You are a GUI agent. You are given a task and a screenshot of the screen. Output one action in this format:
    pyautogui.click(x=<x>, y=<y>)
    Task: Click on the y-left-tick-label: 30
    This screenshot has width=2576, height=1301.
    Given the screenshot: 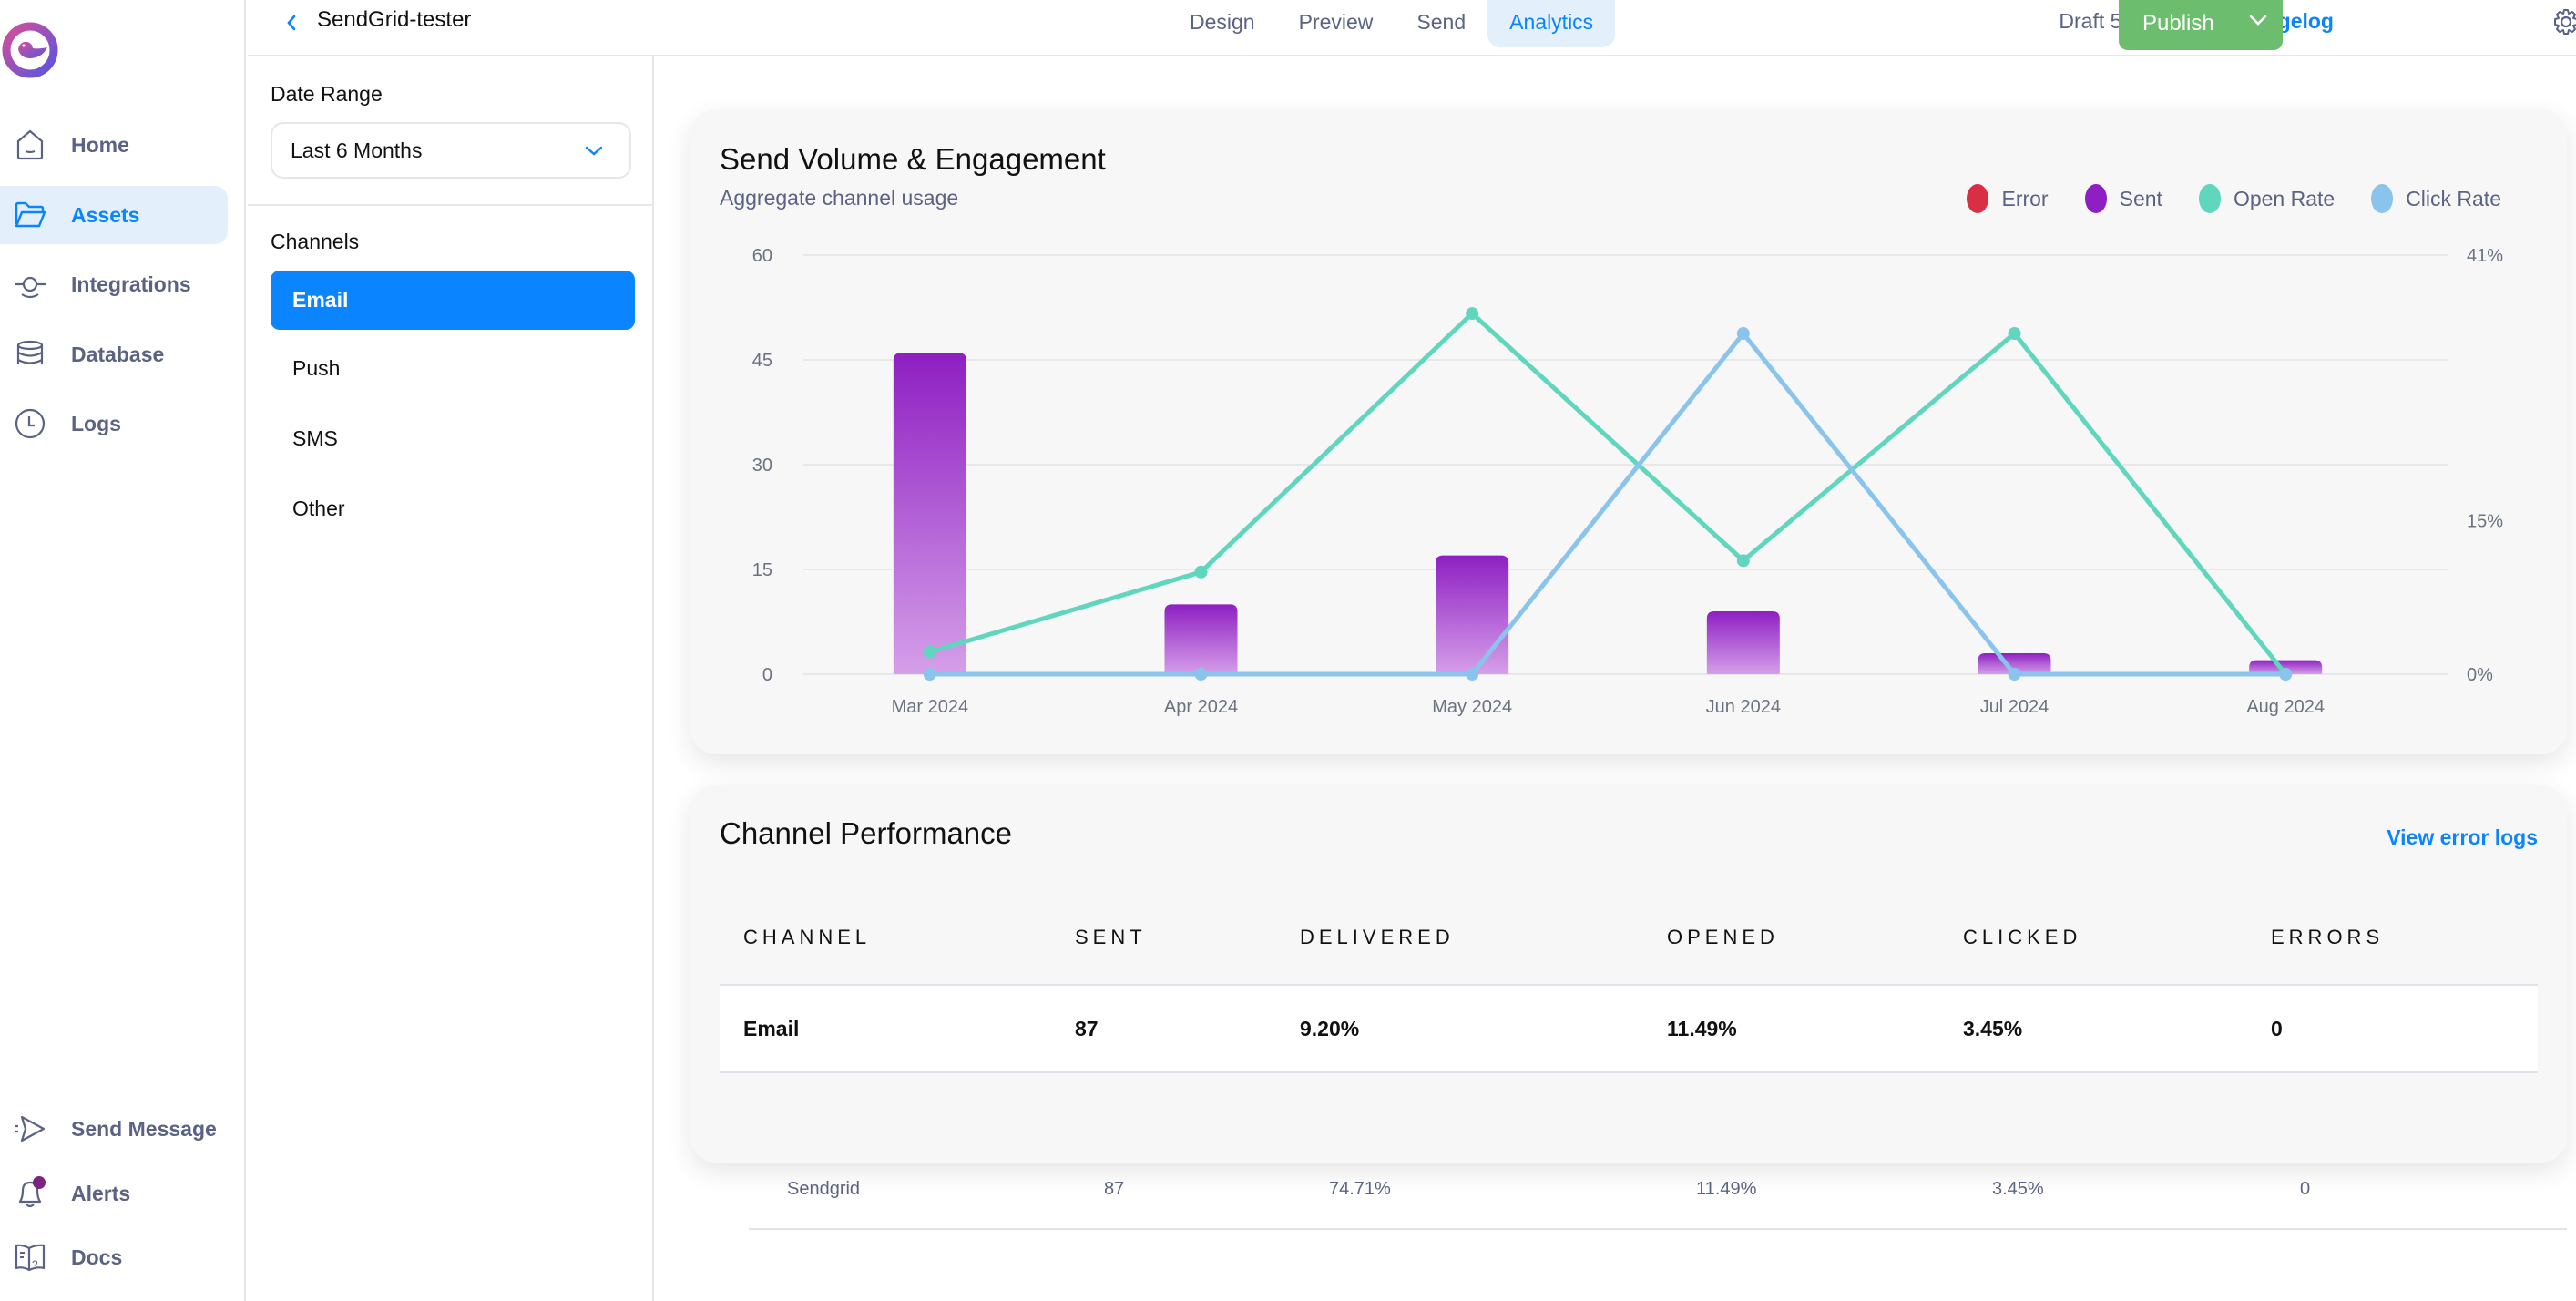 What is the action you would take?
    pyautogui.click(x=762, y=466)
    